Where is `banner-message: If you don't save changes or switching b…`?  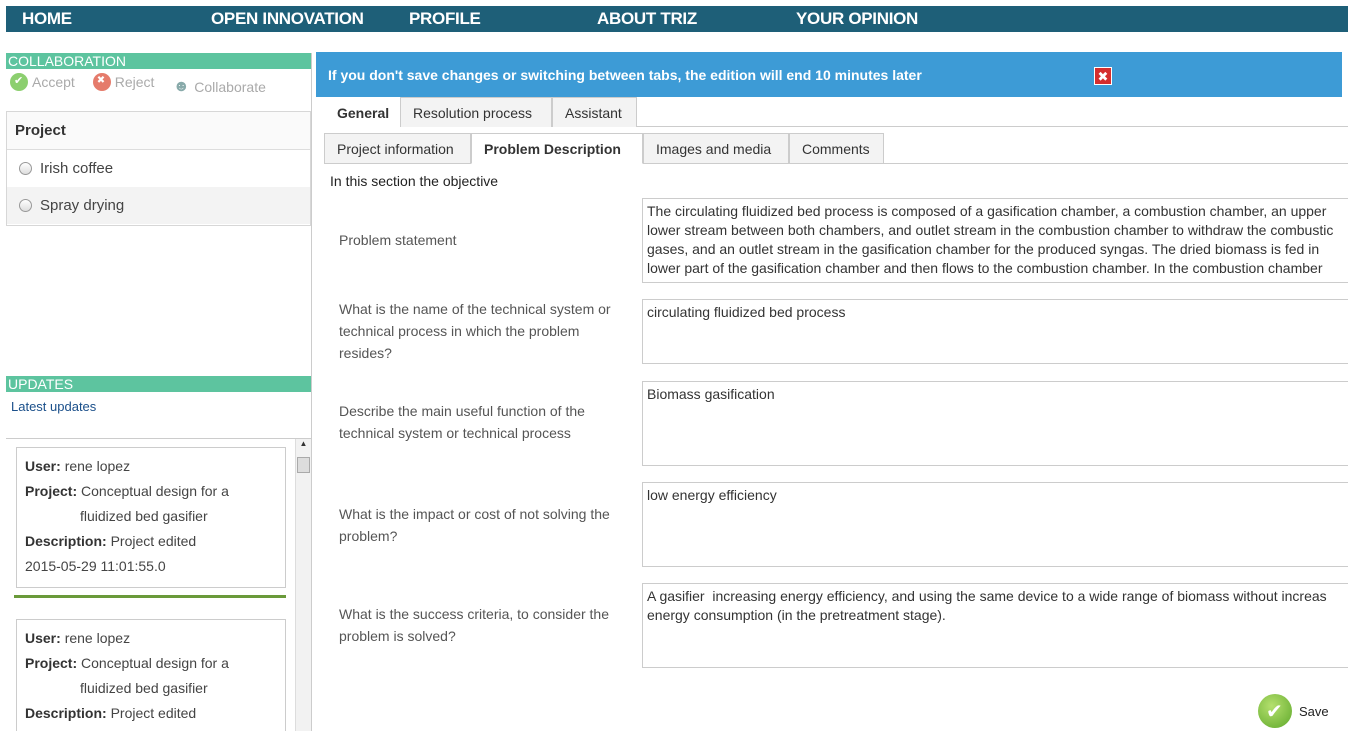
banner-message: If you don't save changes or switching b… is located at coordinates (625, 75).